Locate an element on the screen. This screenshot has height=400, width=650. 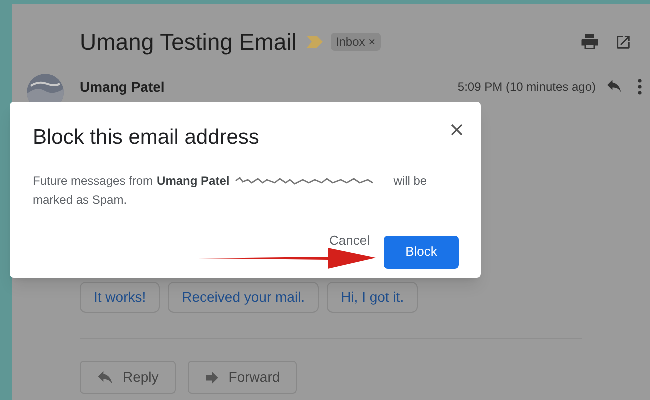
open-in-new-icon is located at coordinates (623, 42).